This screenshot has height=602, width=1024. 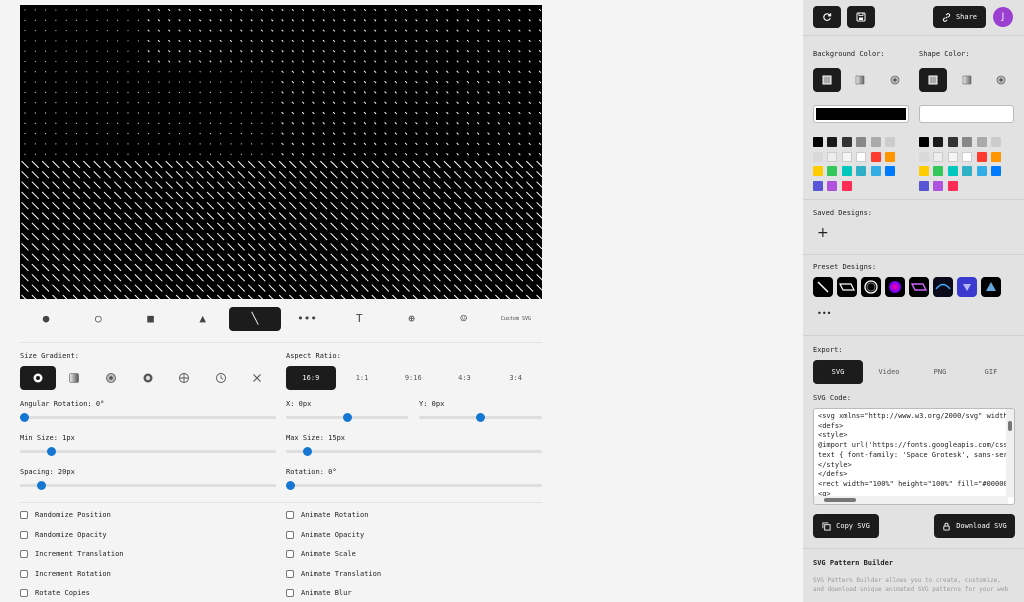 What do you see at coordinates (38, 378) in the screenshot?
I see `size-gradient-radial-center` at bounding box center [38, 378].